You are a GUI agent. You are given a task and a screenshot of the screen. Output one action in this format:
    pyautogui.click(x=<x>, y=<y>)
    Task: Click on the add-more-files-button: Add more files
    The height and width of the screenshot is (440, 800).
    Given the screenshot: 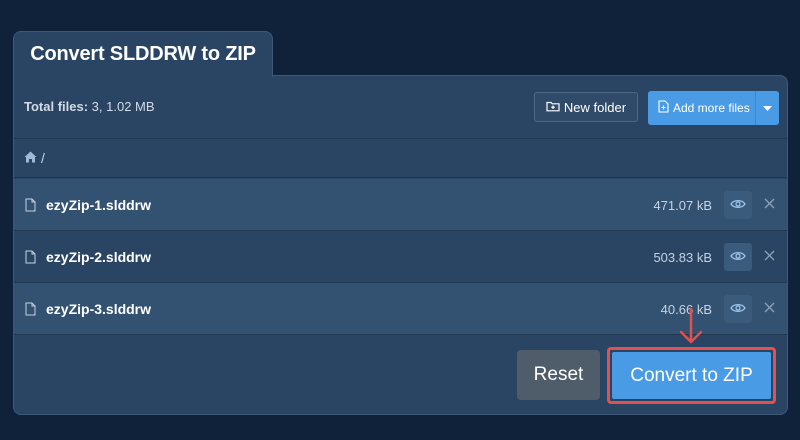 What is the action you would take?
    pyautogui.click(x=713, y=108)
    